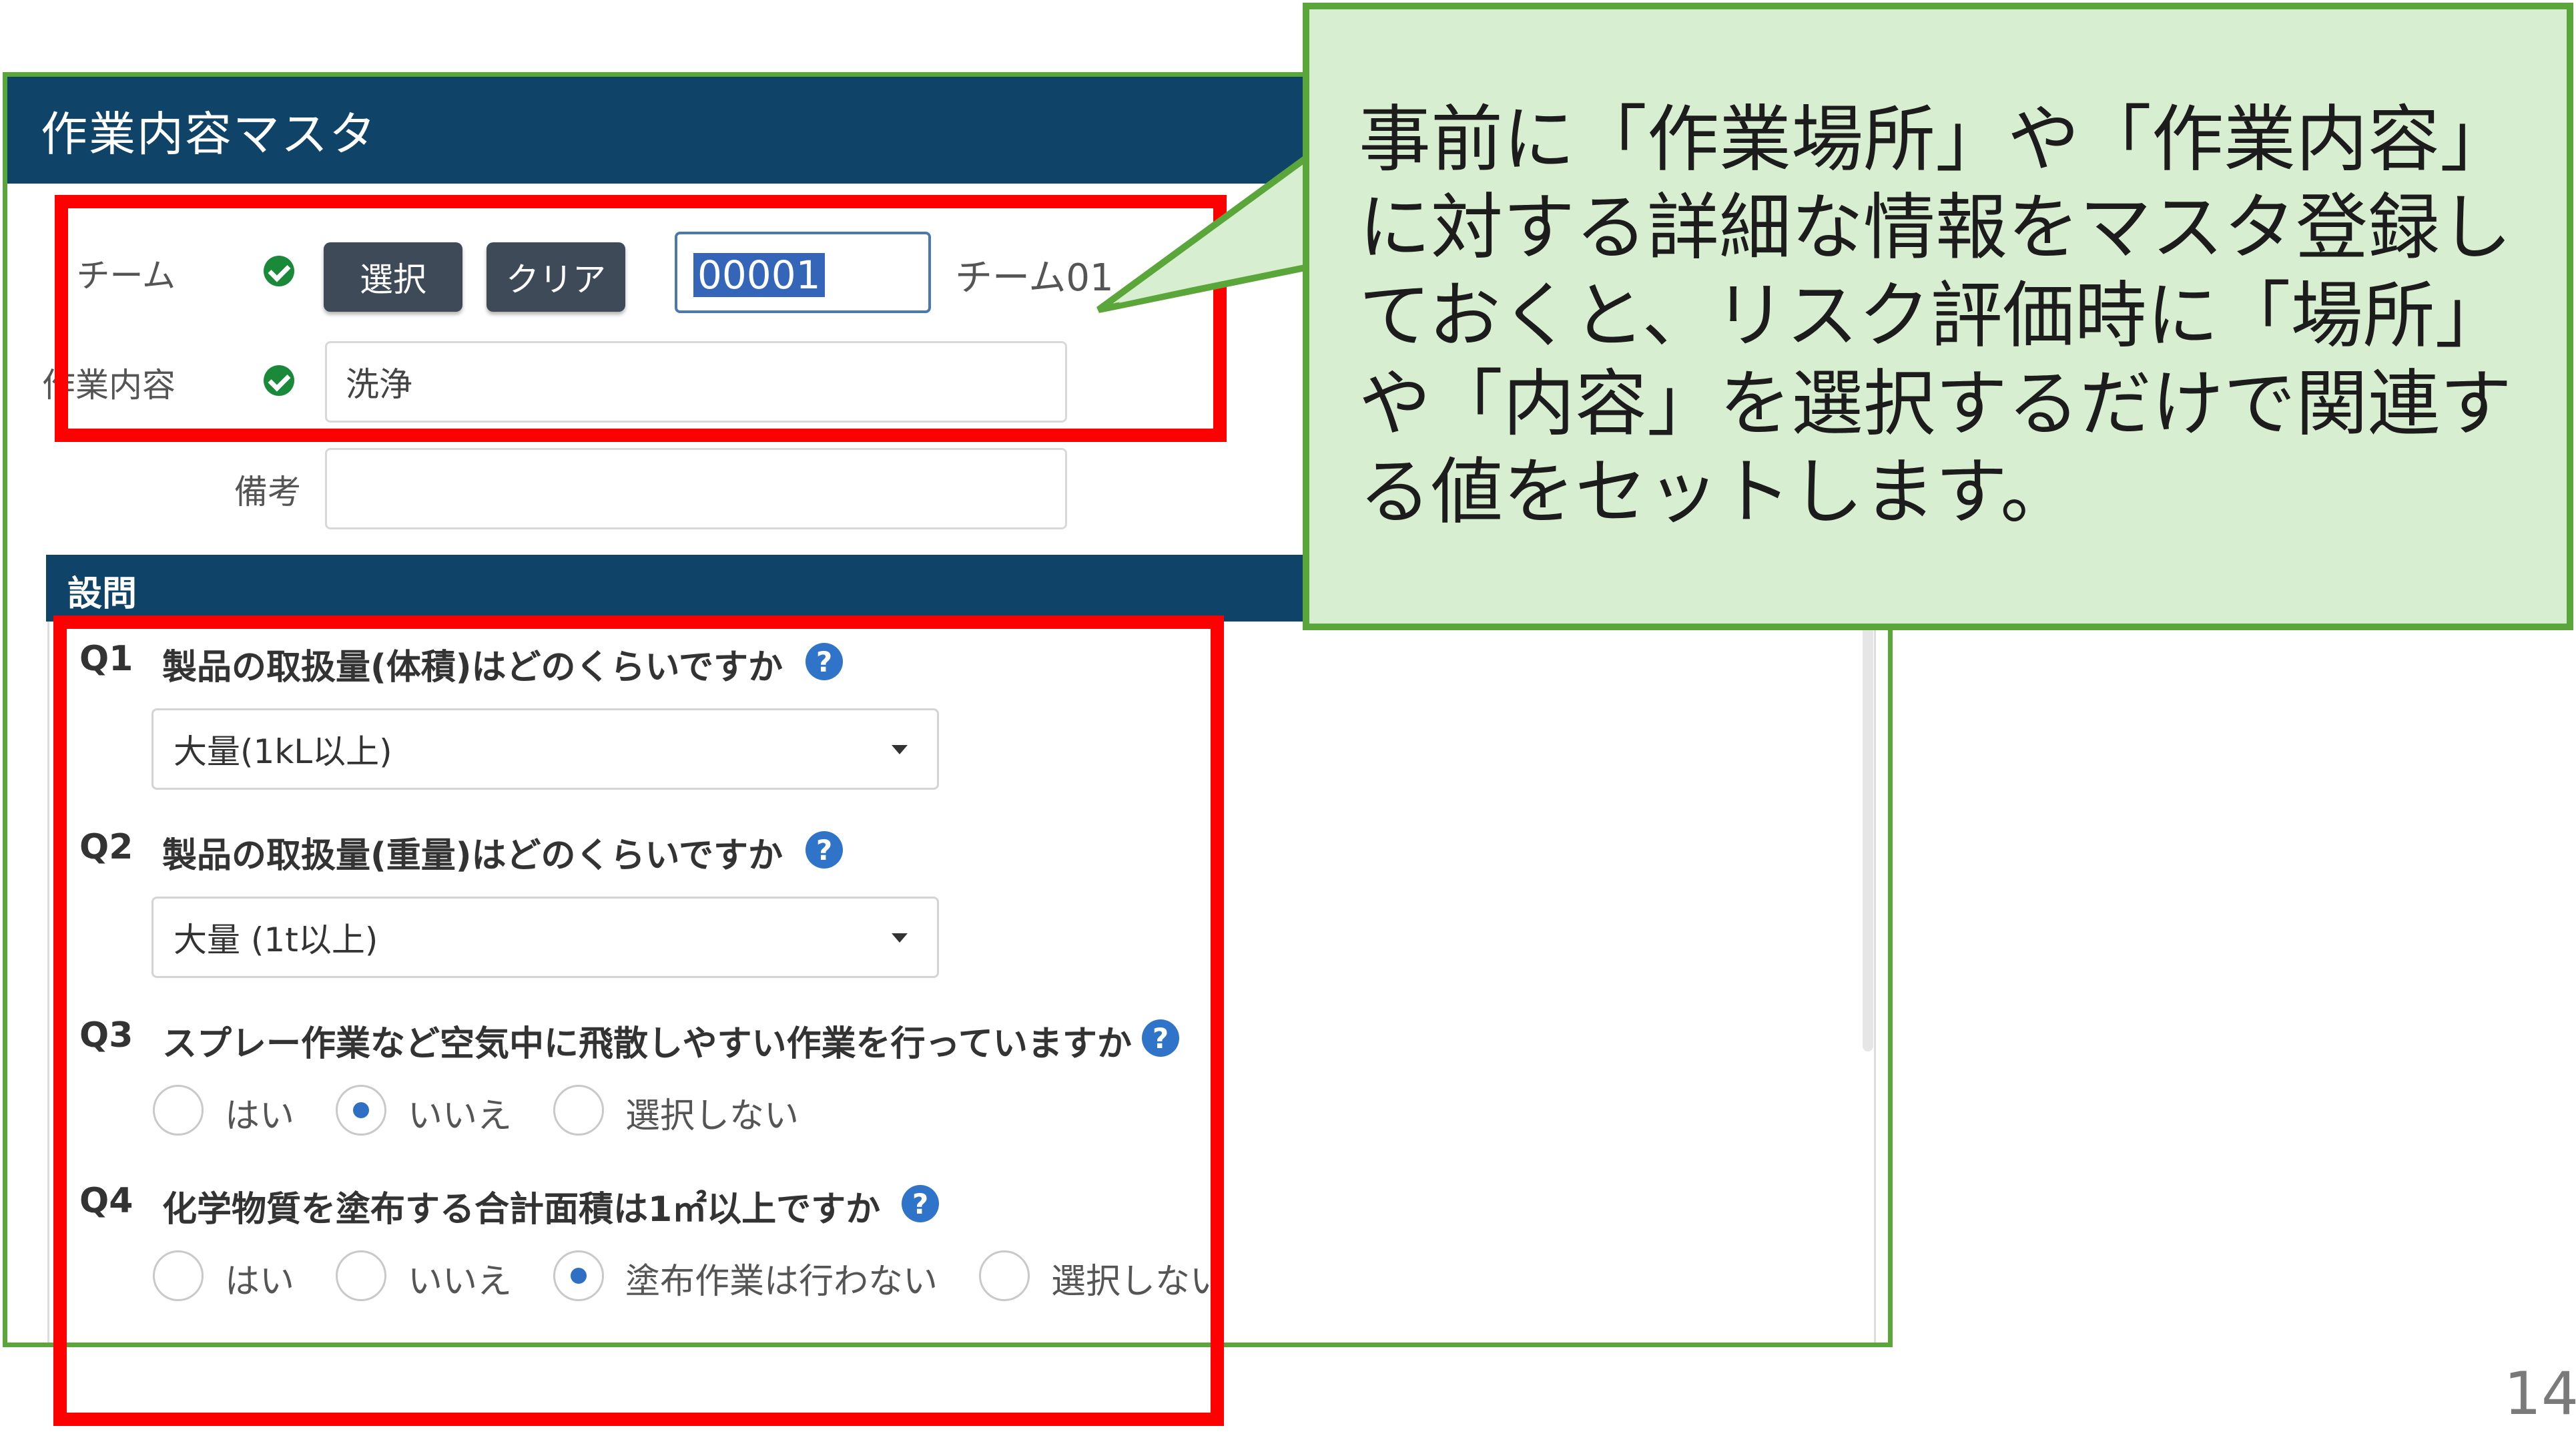 Image resolution: width=2576 pixels, height=1452 pixels. Describe the element at coordinates (641, 318) in the screenshot. I see `highlight-box-form` at that location.